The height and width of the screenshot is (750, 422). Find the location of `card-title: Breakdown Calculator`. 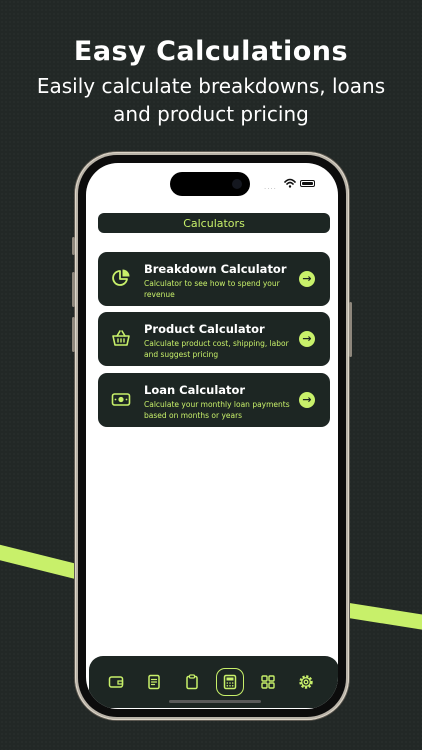

card-title: Breakdown Calculator is located at coordinates (215, 269).